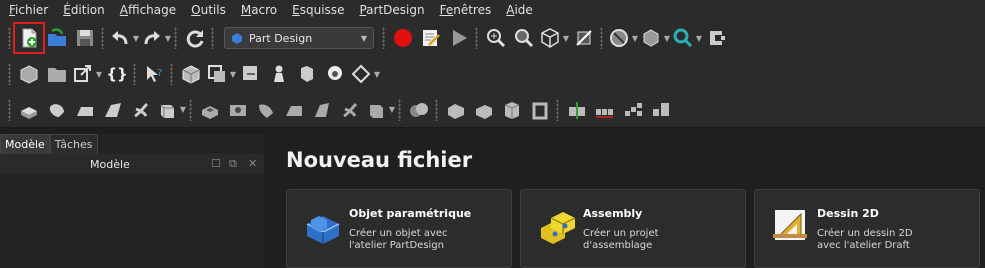 Image resolution: width=985 pixels, height=268 pixels. Describe the element at coordinates (398, 239) in the screenshot. I see `card-description: Créer un objet avec l'atelier PartDesign` at that location.